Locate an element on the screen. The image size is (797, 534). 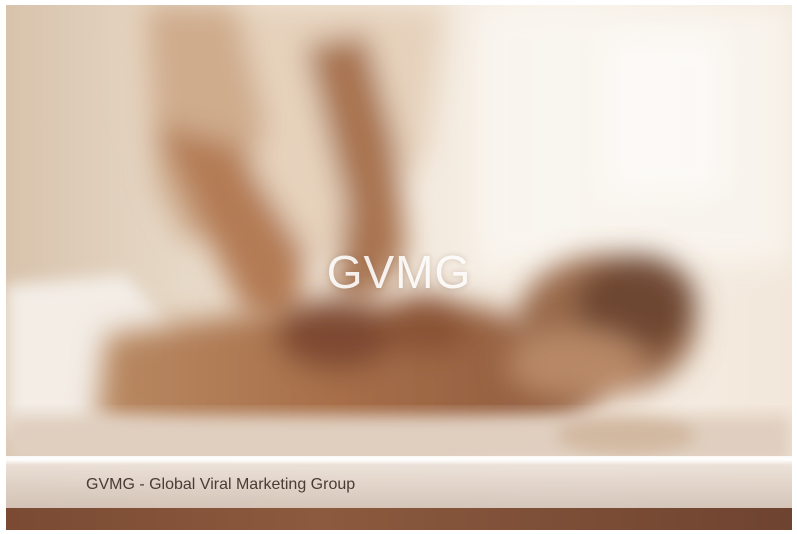
caption-bar: GVMG - Global Viral Marketing Group is located at coordinates (399, 482).